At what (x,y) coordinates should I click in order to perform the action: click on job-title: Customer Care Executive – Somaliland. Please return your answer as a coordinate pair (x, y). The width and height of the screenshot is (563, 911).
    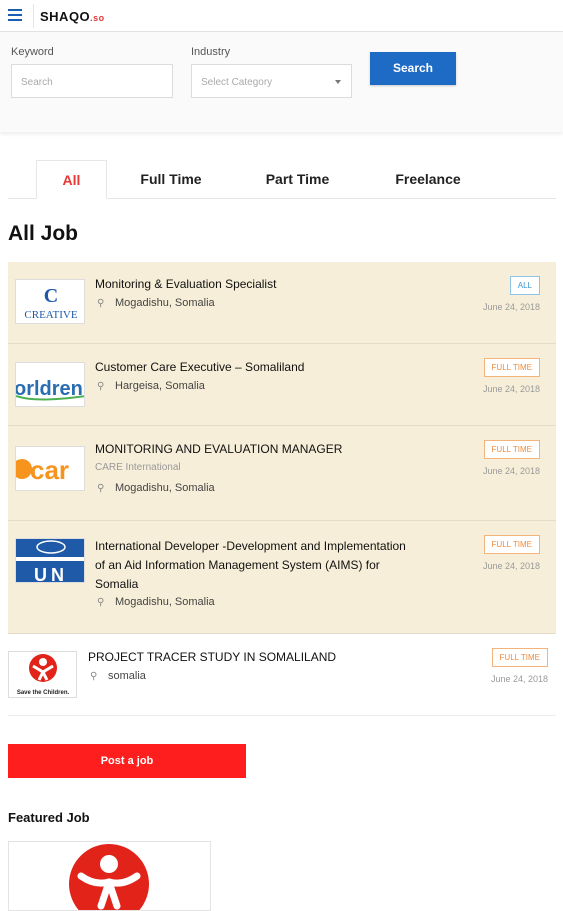
    Looking at the image, I should click on (199, 367).